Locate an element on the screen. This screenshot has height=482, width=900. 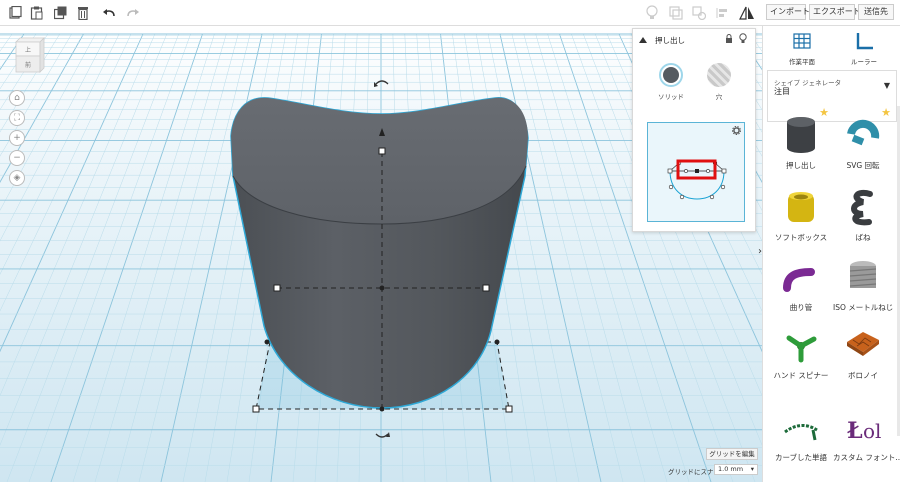
ruler-icon is located at coordinates (864, 41).